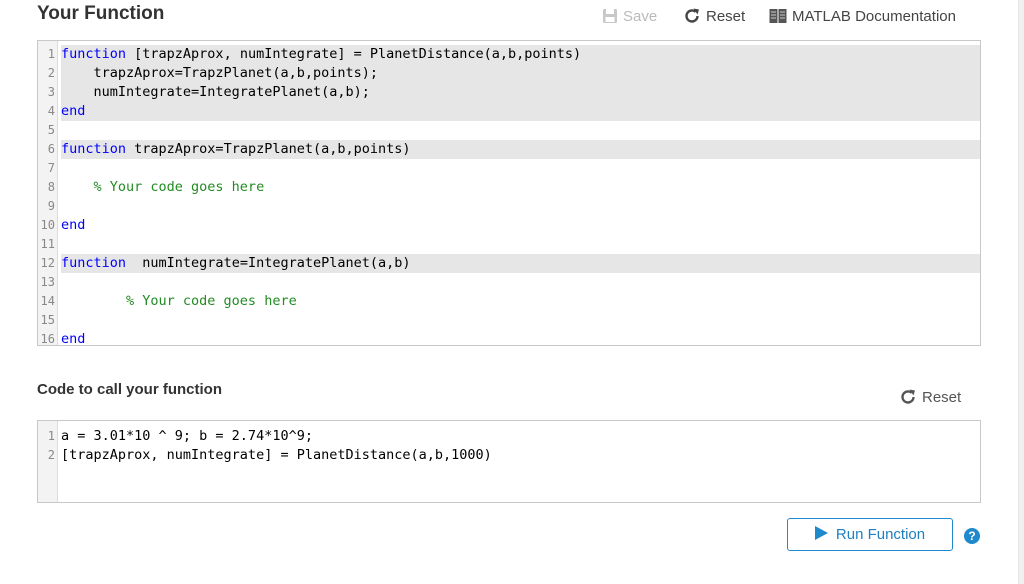  Describe the element at coordinates (520, 73) in the screenshot. I see `code-text: trapzAprox=TrapzPlanet(a,b,points);` at that location.